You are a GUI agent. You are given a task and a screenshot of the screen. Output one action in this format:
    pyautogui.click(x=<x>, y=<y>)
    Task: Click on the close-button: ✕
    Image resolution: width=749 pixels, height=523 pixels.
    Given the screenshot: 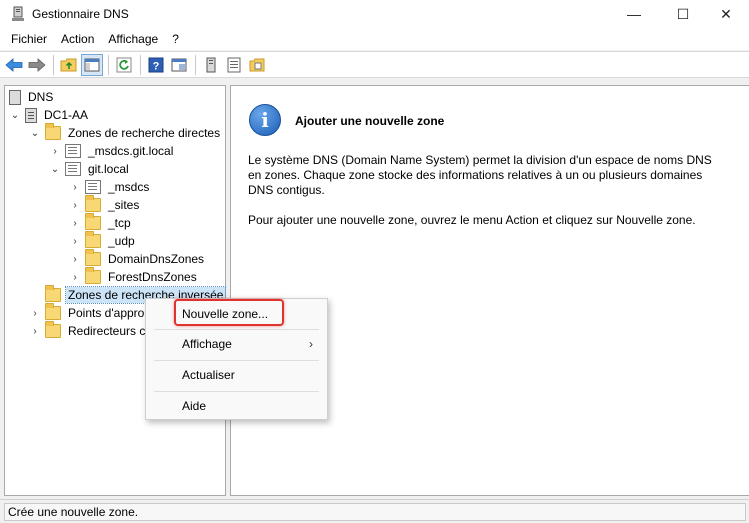 What is the action you would take?
    pyautogui.click(x=726, y=14)
    